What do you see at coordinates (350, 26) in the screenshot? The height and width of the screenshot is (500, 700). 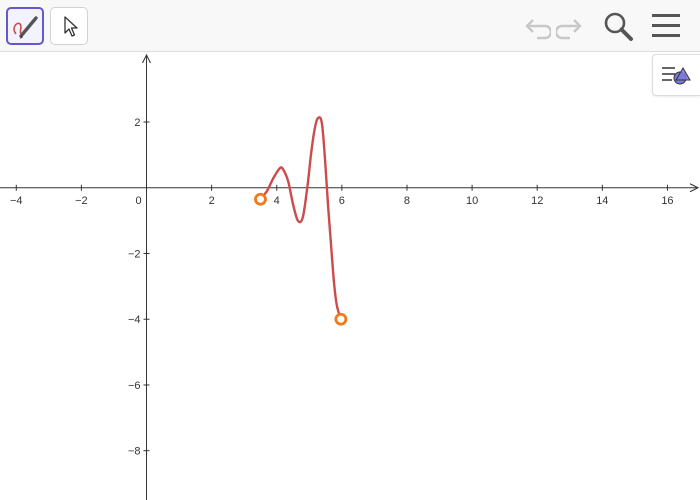 I see `toolbar` at bounding box center [350, 26].